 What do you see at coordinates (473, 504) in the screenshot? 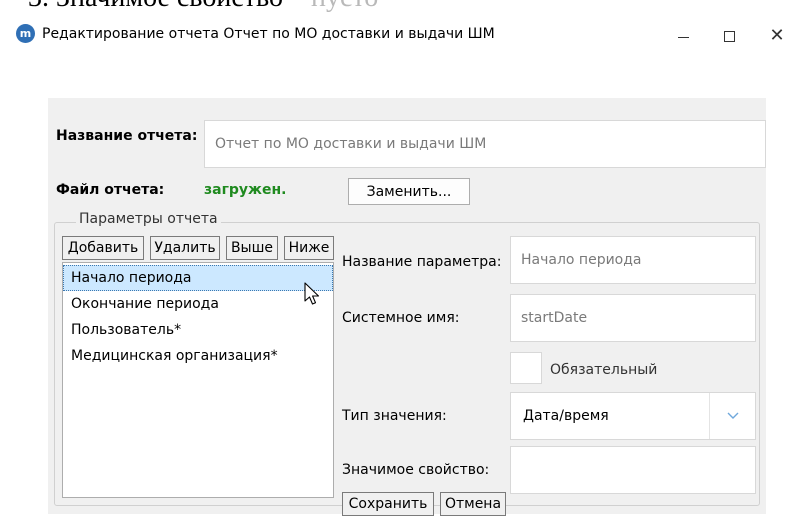
I see `cancel-button: Отмена` at bounding box center [473, 504].